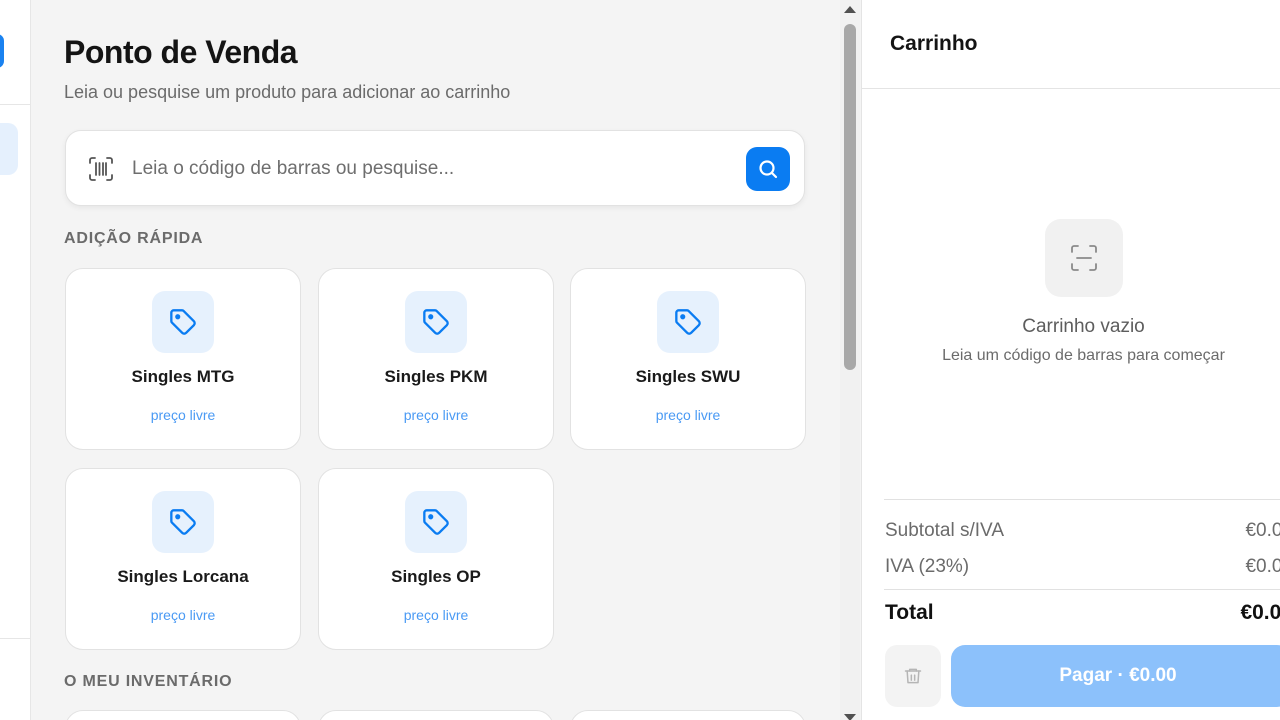  Describe the element at coordinates (183, 576) in the screenshot. I see `quick-item-name: Singles Lorcana` at that location.